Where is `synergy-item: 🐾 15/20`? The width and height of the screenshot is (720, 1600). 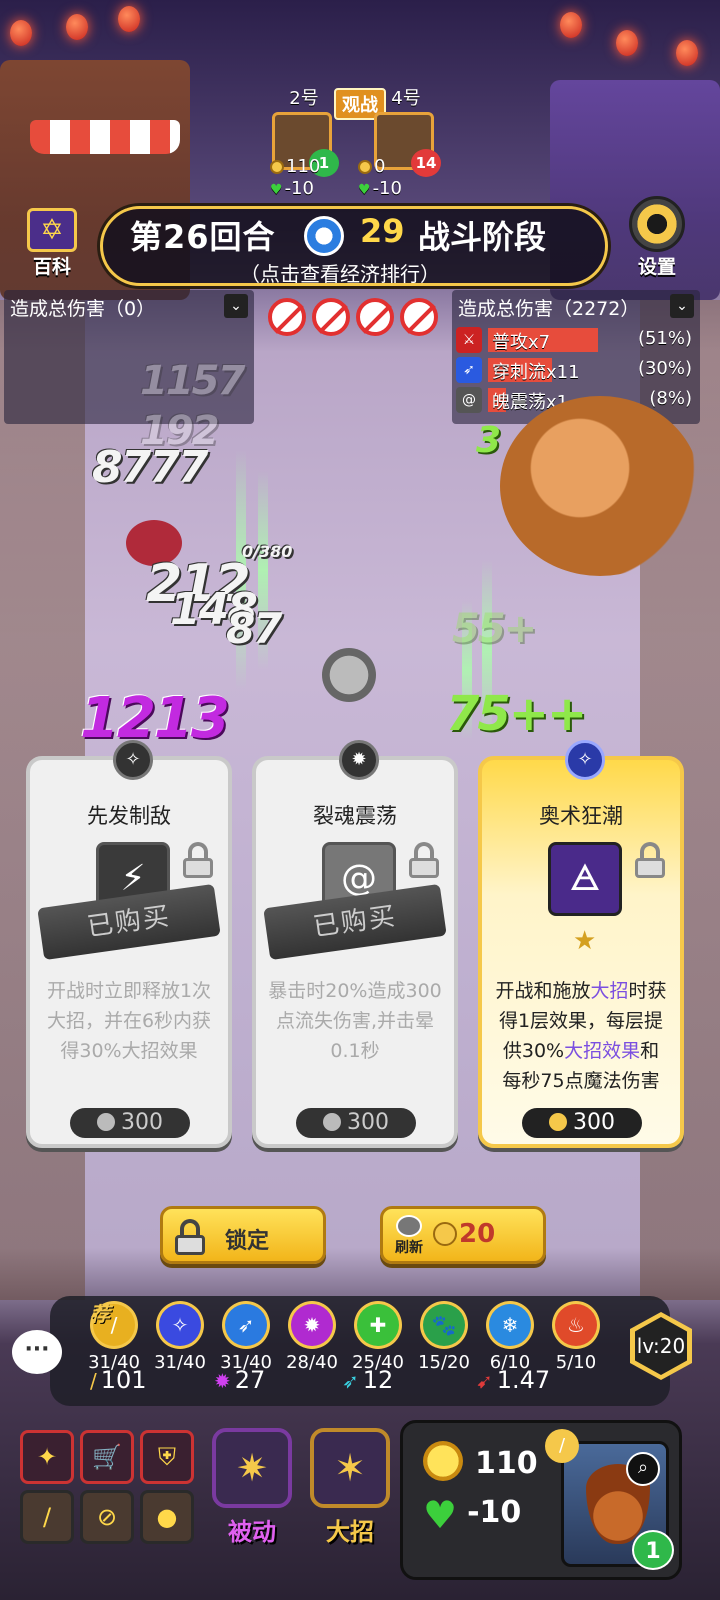 synergy-item: 🐾 15/20 is located at coordinates (444, 1338).